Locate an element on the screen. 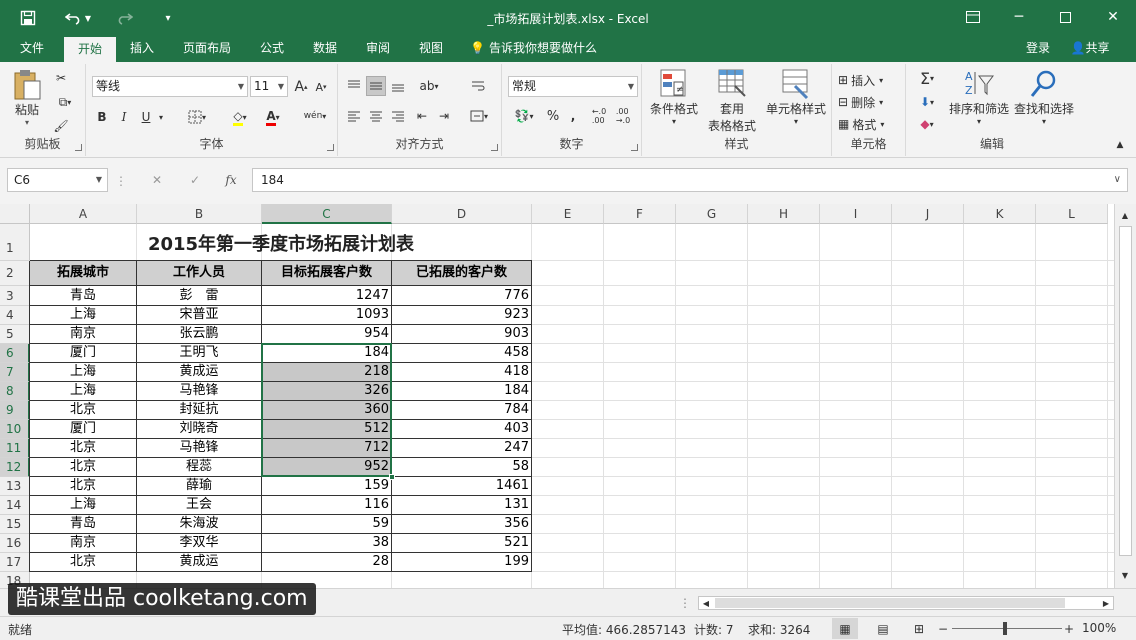 This screenshot has width=1136, height=640. cell-styles-button: 单元格样式 ▾ is located at coordinates (796, 101).